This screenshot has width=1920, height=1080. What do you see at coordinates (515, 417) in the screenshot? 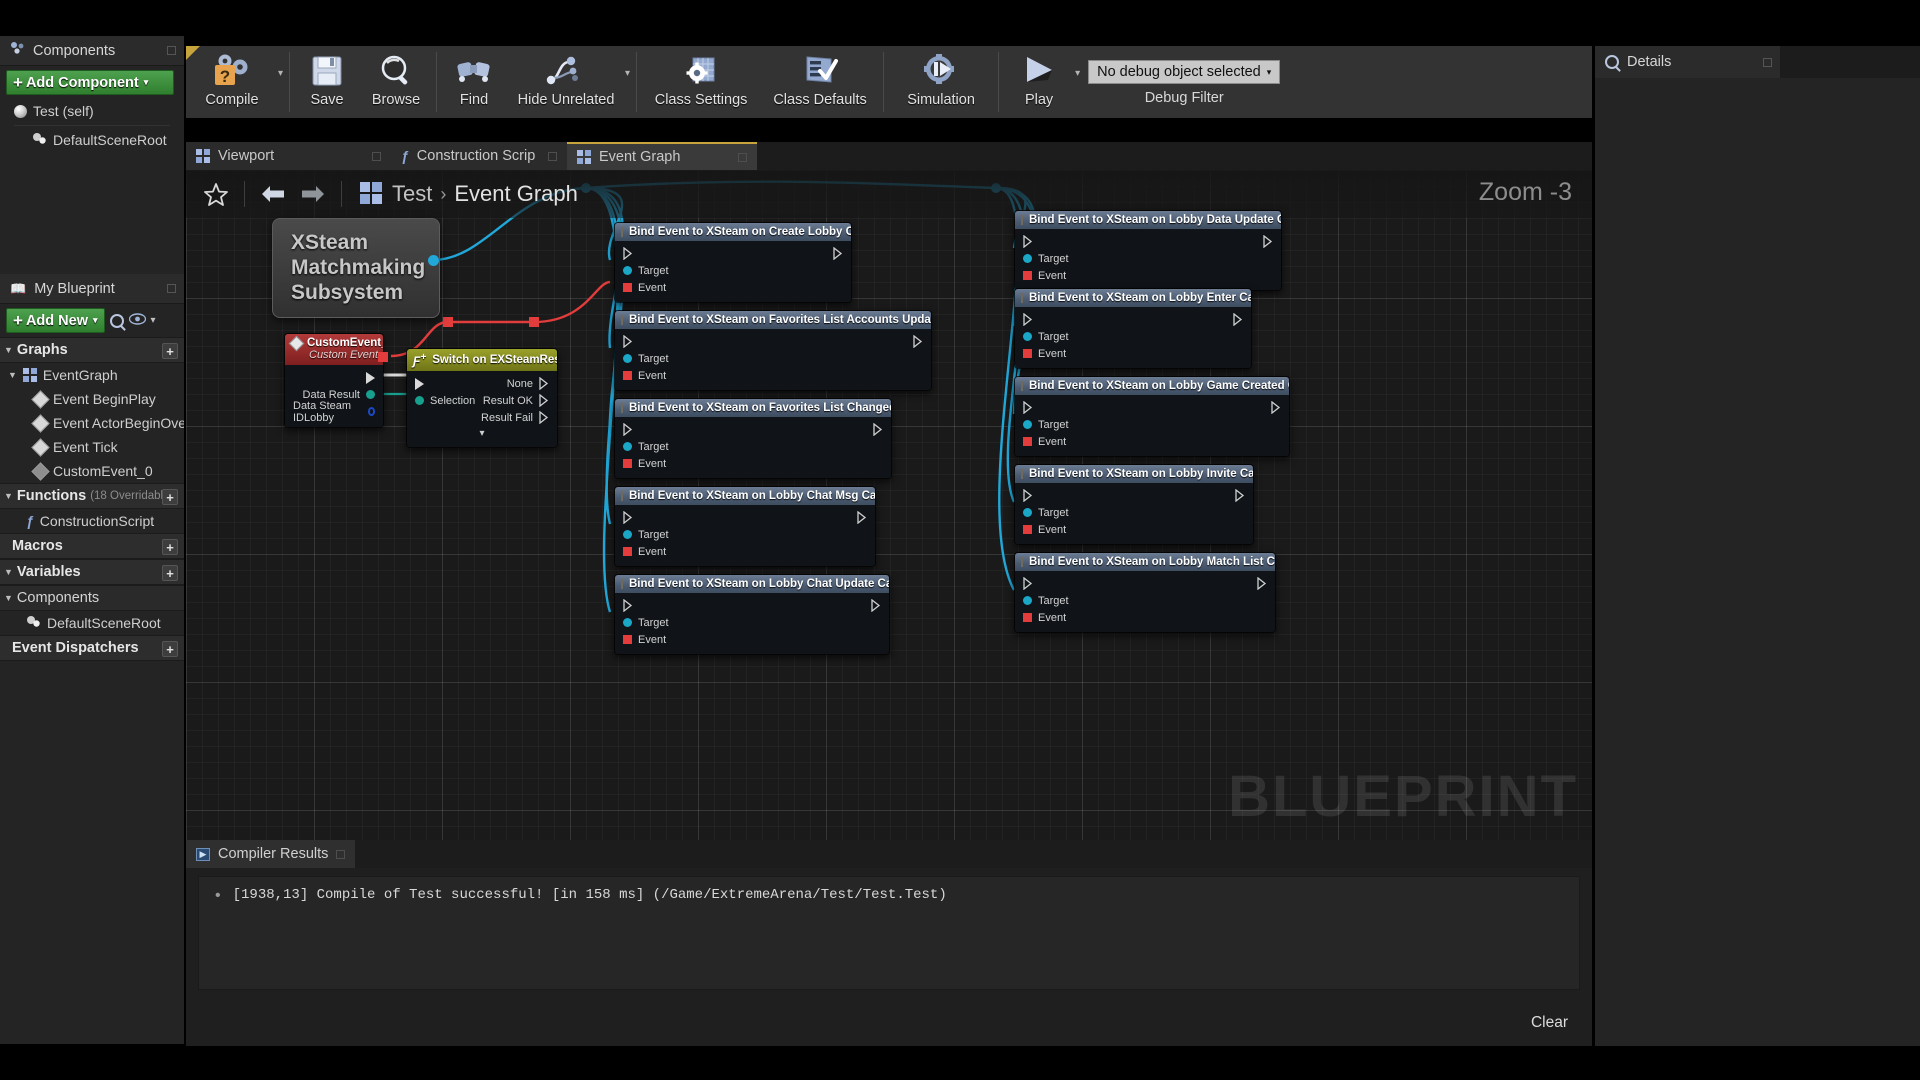
I see `switch-output-result-fail: Result Fail` at bounding box center [515, 417].